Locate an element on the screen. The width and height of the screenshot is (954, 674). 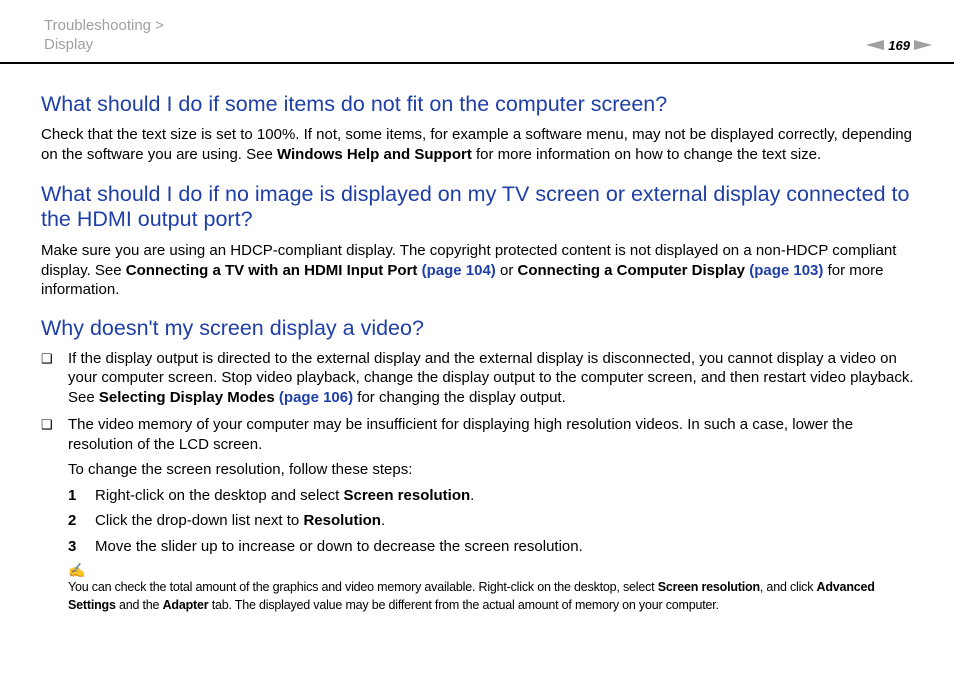
breadcrumb-current: Display is located at coordinates (69, 44).